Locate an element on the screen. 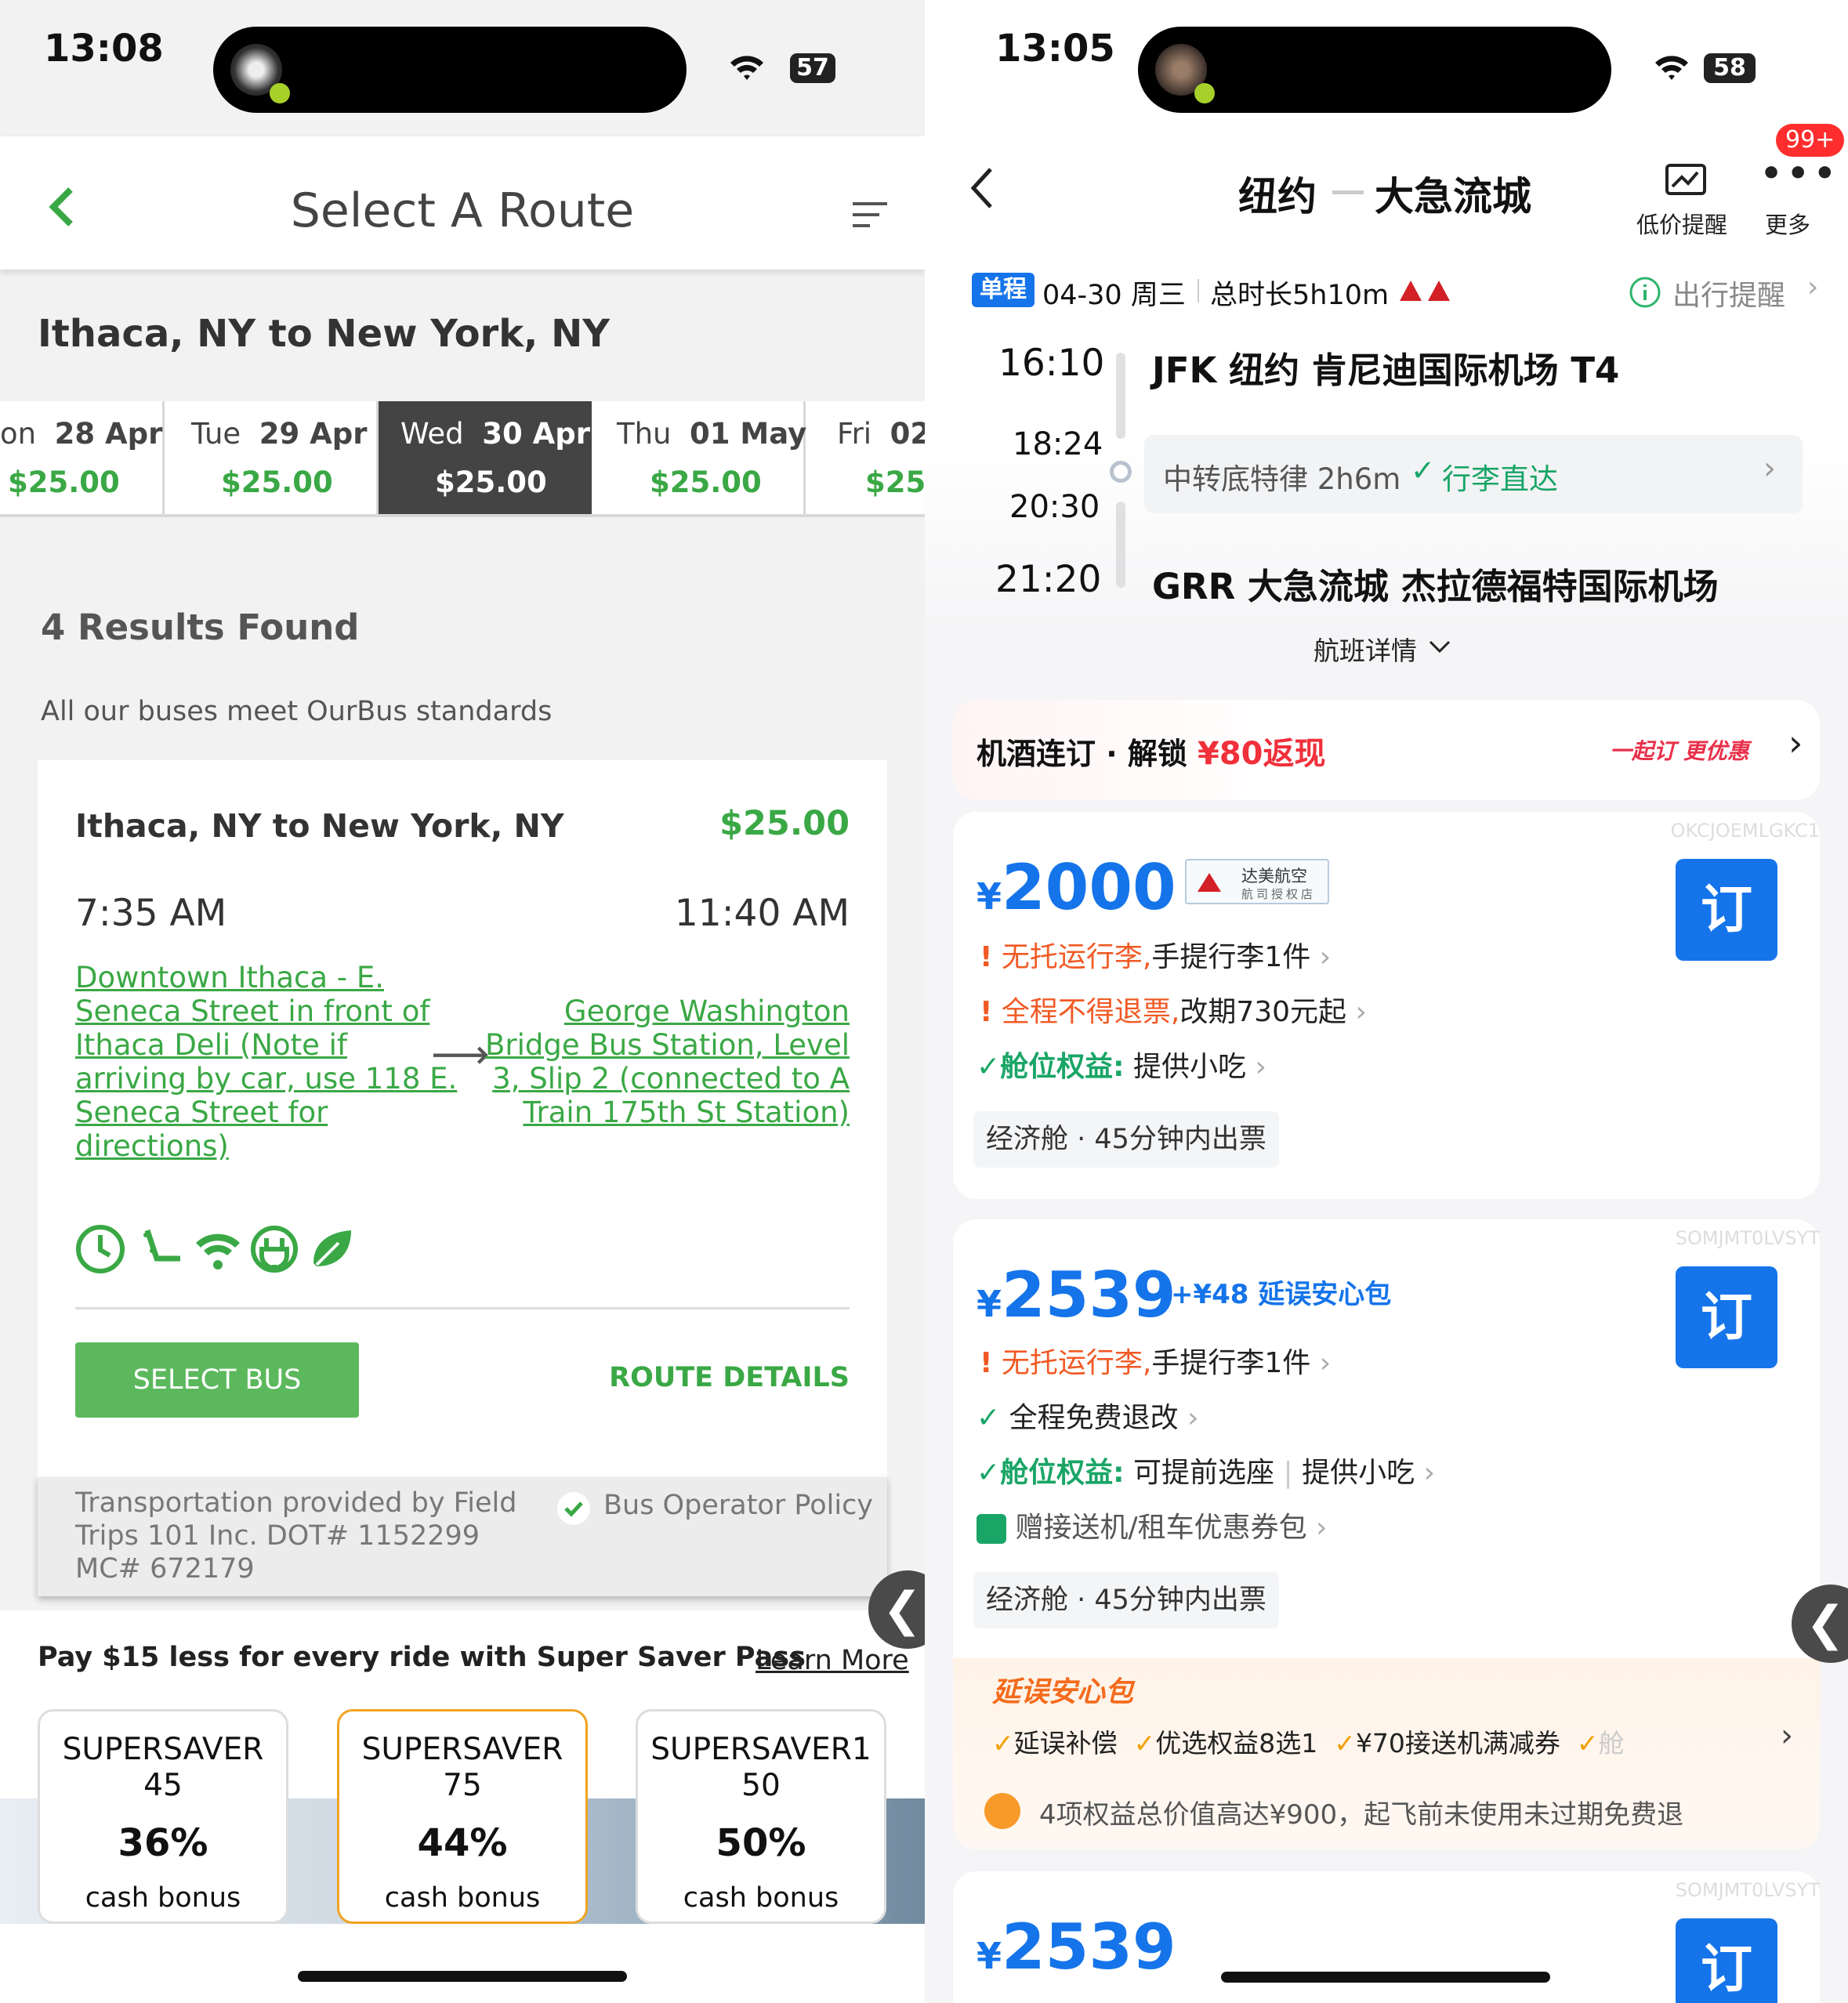  hotel-bundle-banner: 机酒连订 · 解锁 ¥80返现 一起订 更优惠 › is located at coordinates (1386, 750).